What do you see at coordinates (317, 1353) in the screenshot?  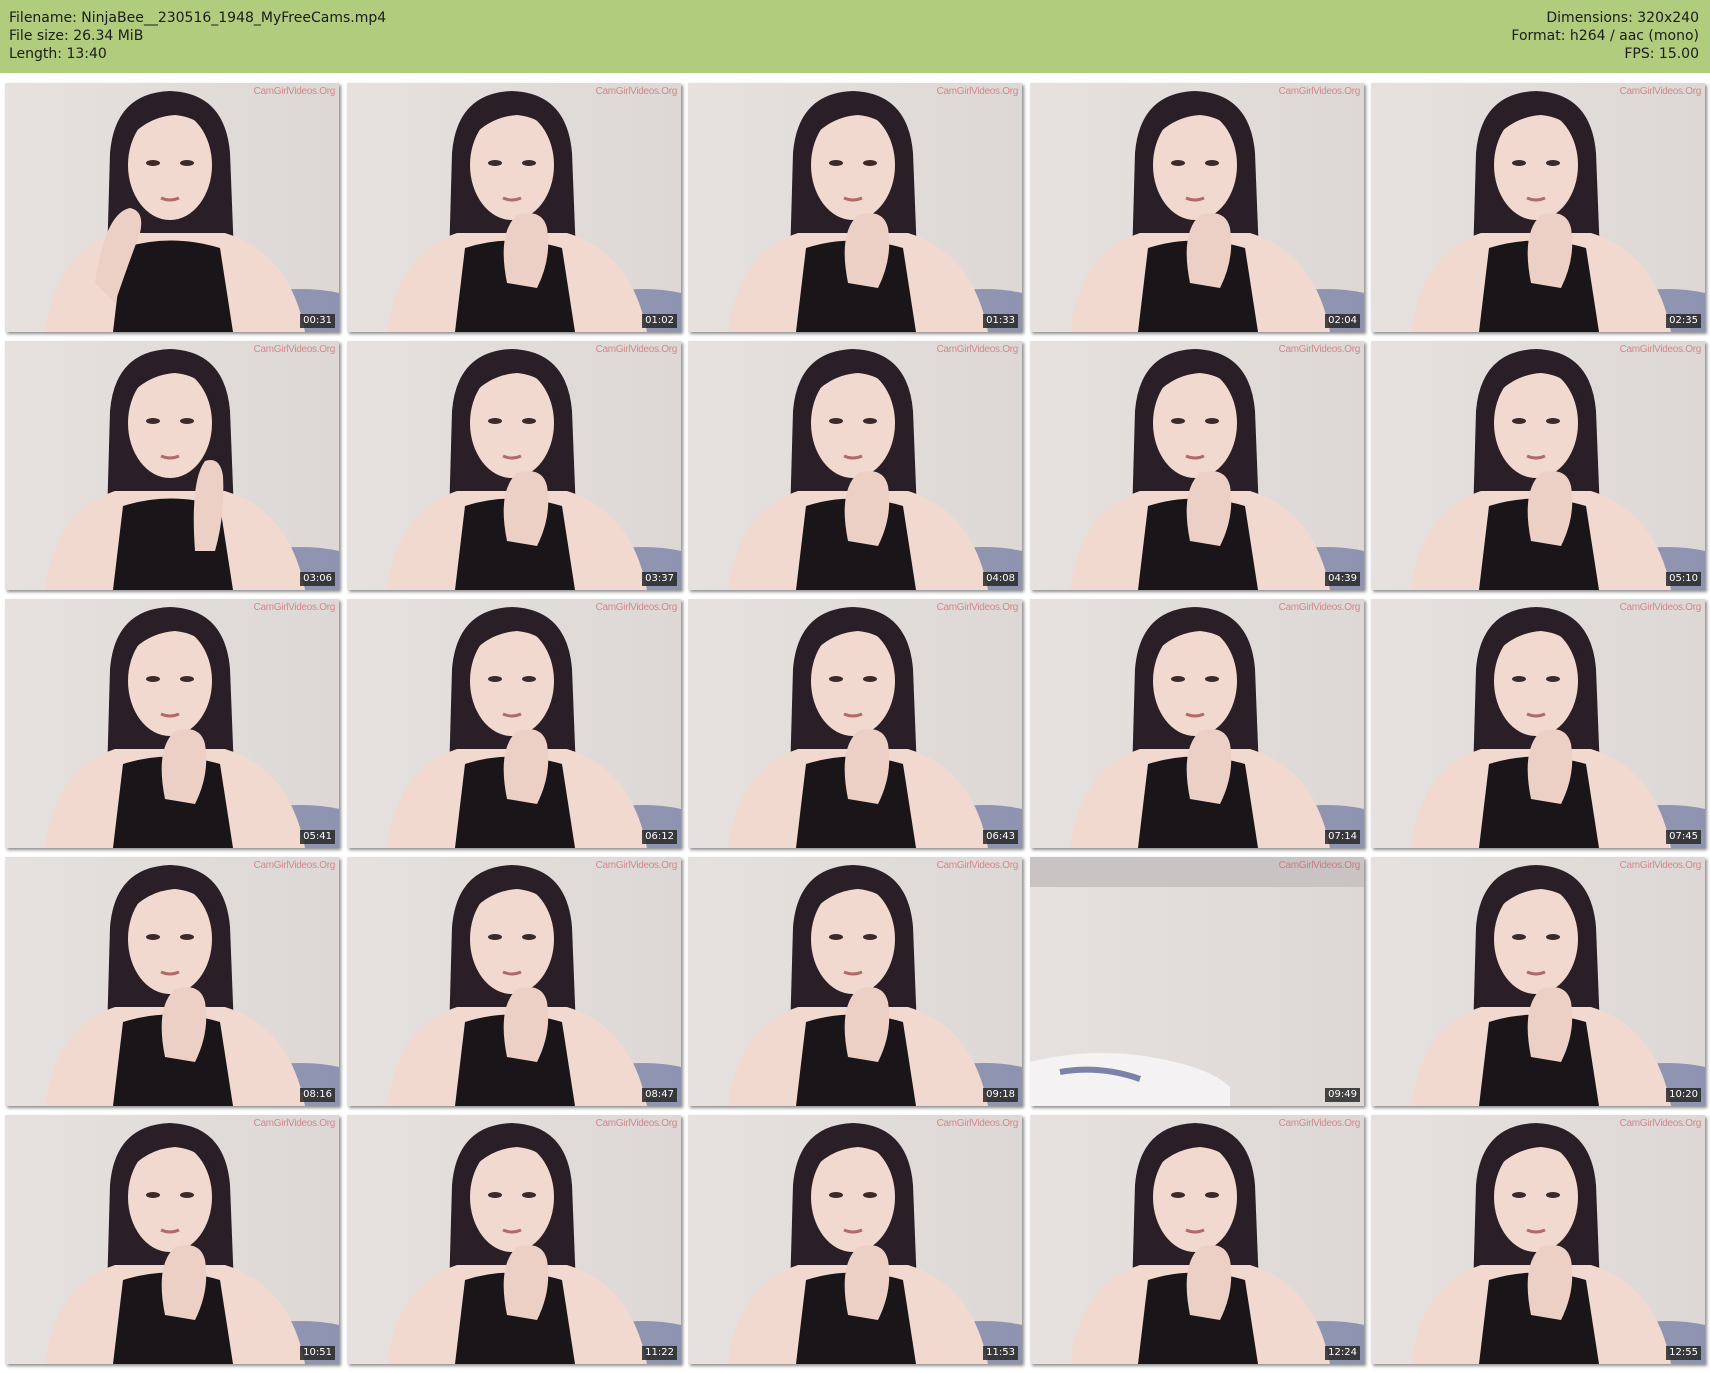 I see `timestamp-badge: 10:51` at bounding box center [317, 1353].